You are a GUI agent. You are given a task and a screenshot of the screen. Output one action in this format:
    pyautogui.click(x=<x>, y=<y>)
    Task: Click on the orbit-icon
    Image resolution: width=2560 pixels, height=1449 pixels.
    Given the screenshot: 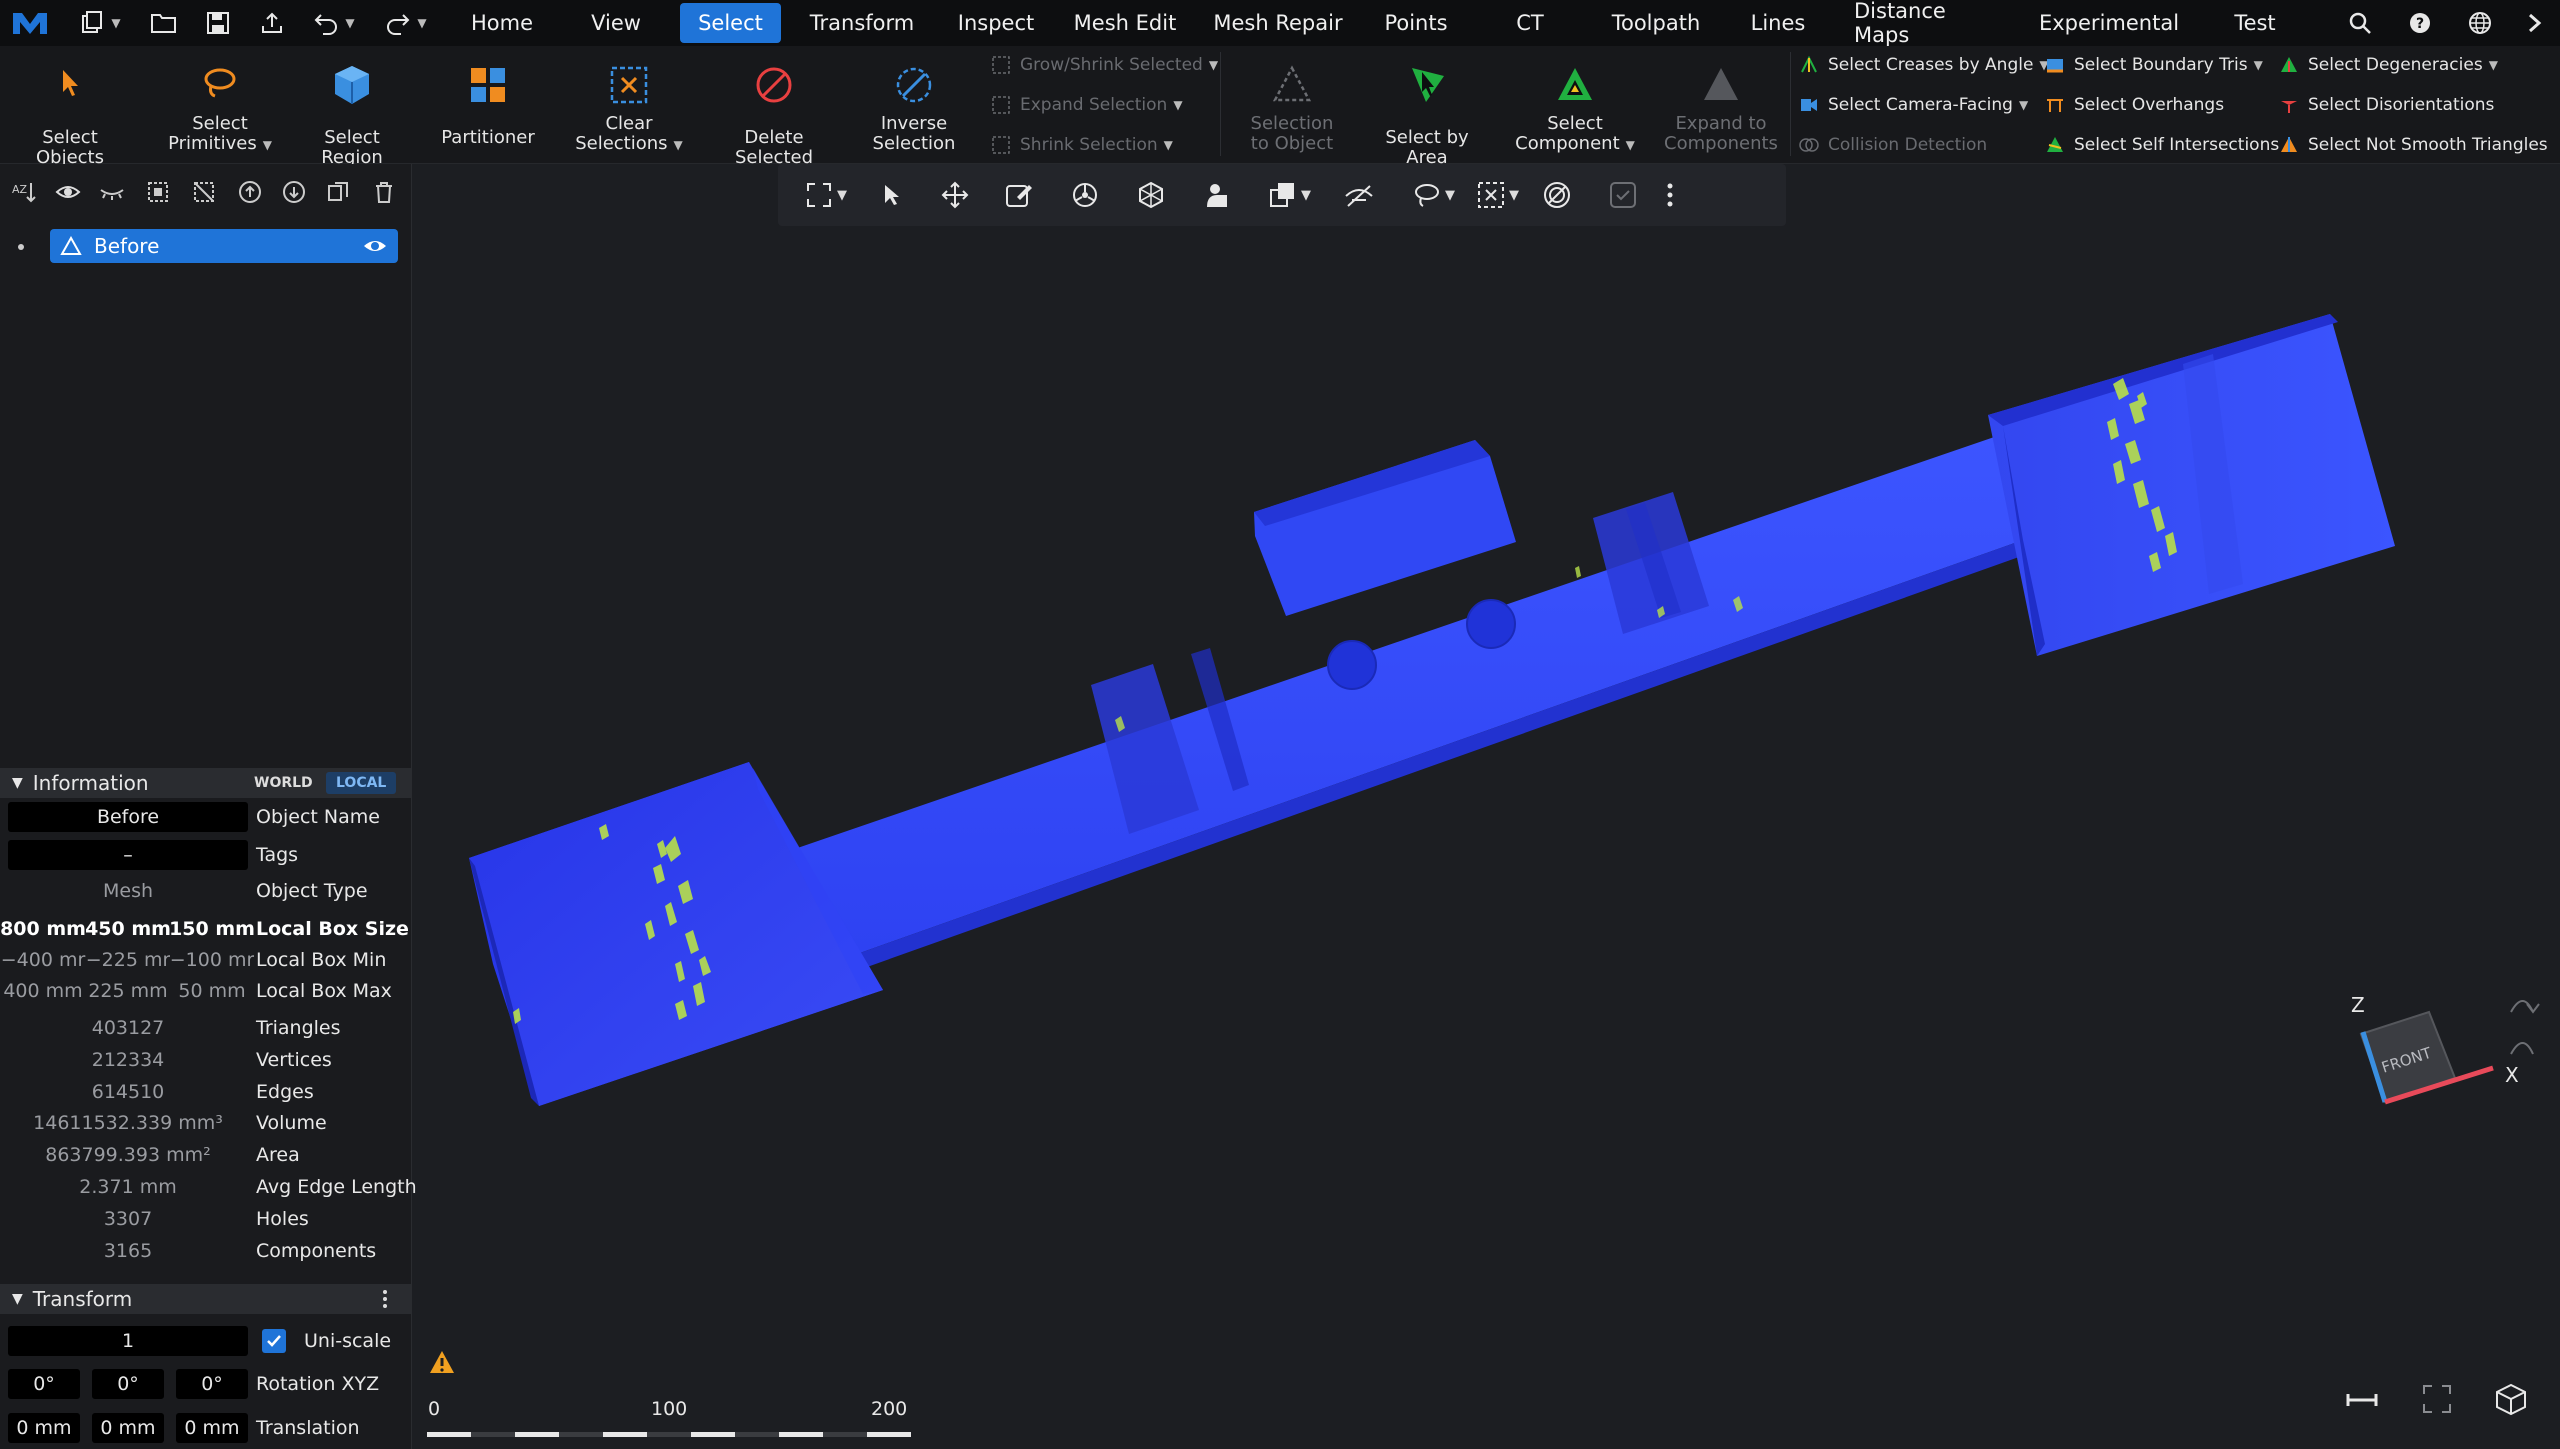 What is the action you would take?
    pyautogui.click(x=1085, y=195)
    